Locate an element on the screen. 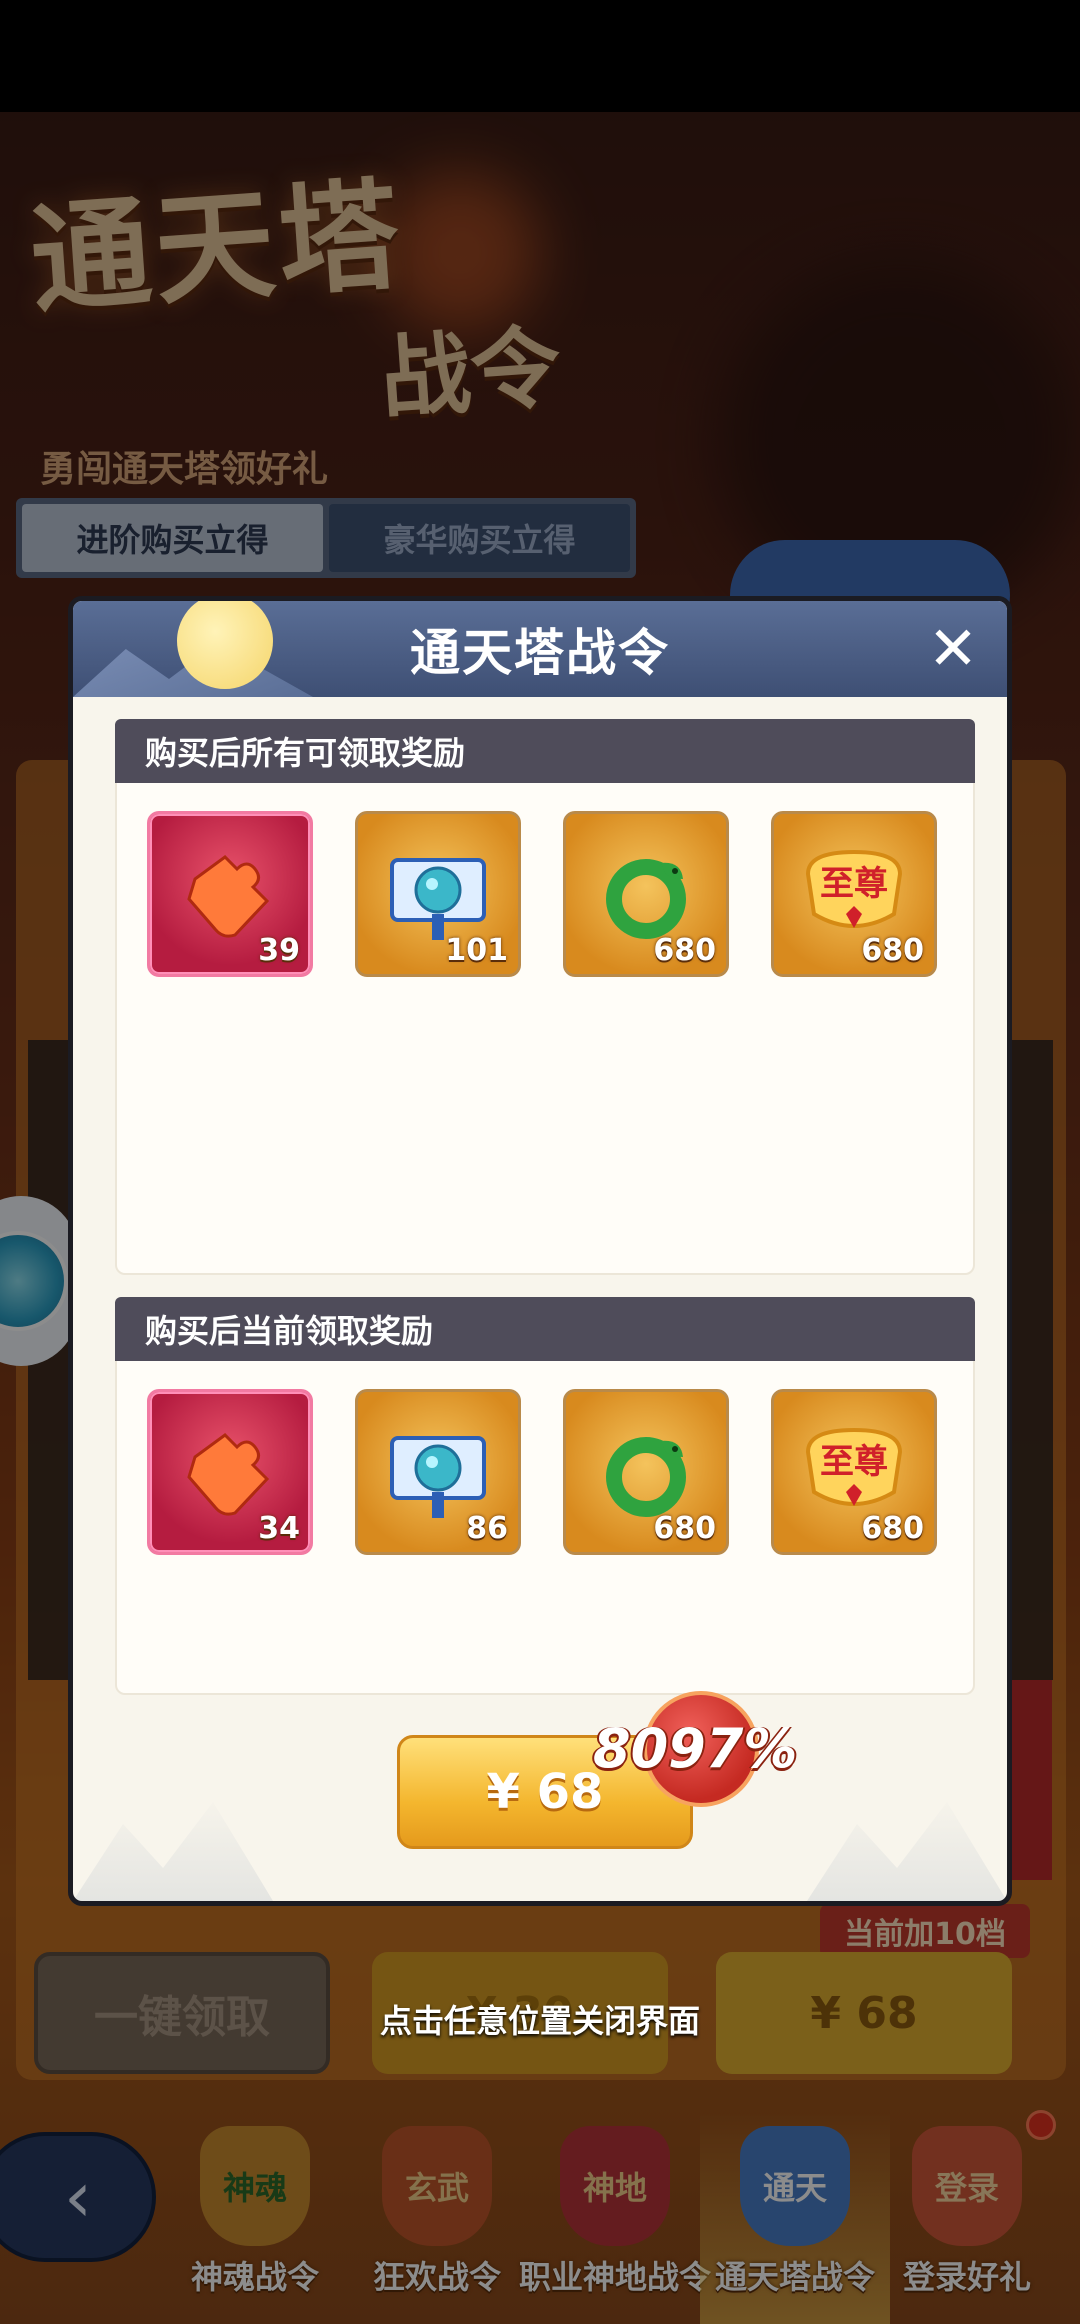 This screenshot has width=1080, height=2324. reward-item: 34 is located at coordinates (230, 1472).